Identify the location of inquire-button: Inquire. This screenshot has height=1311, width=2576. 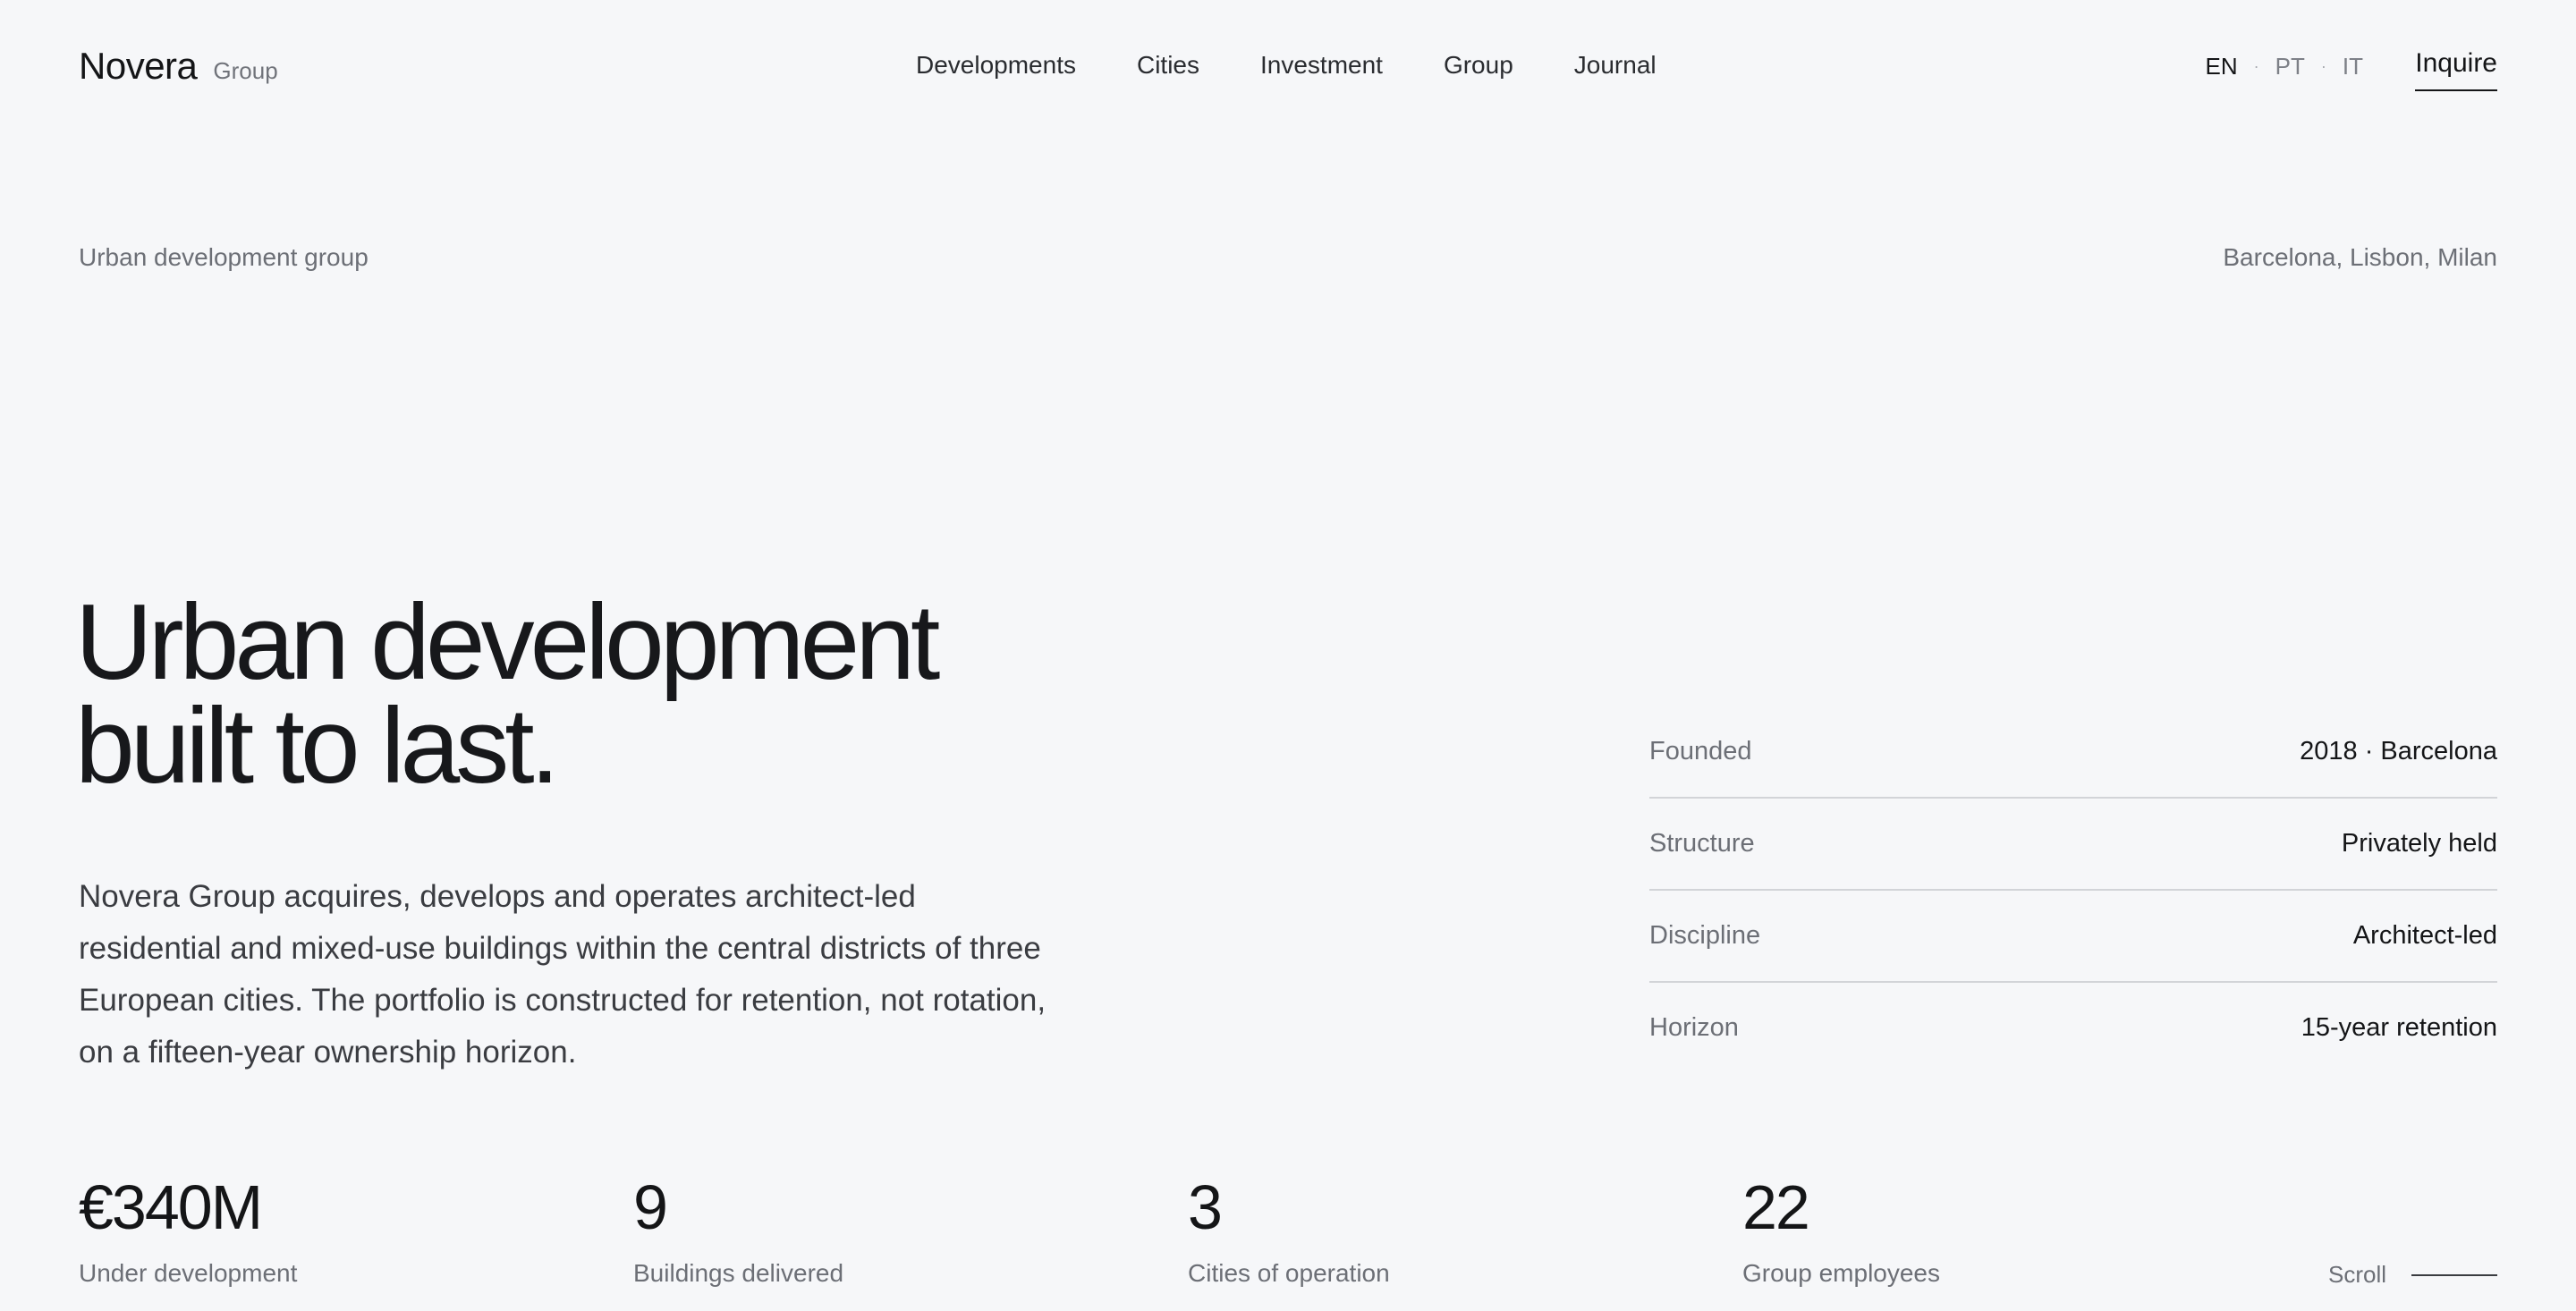
(2456, 69).